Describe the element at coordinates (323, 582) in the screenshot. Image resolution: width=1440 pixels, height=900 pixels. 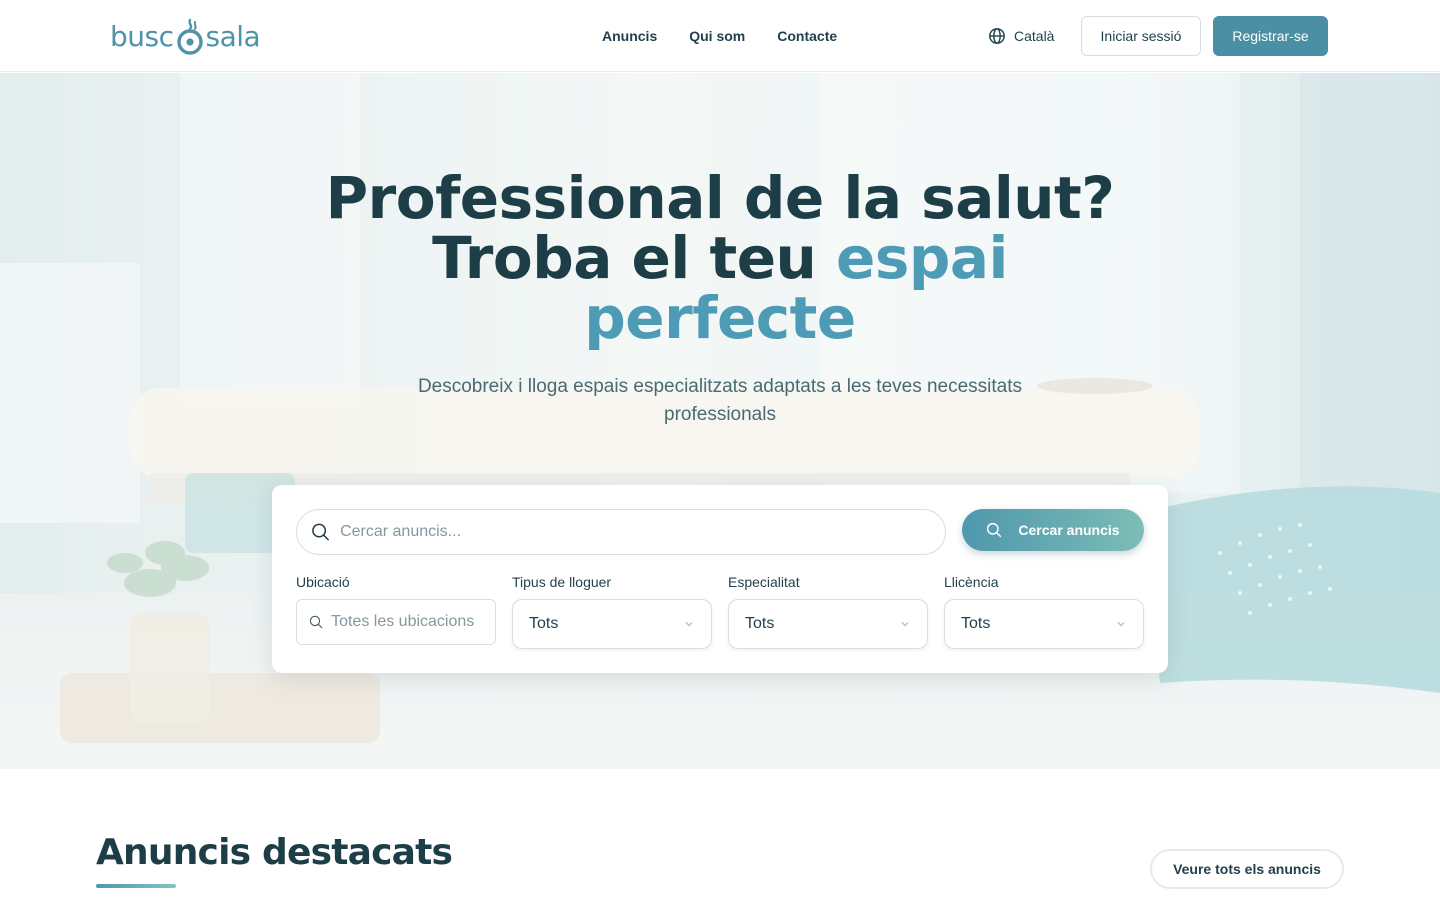
I see `filter-location-label: Ubicació` at that location.